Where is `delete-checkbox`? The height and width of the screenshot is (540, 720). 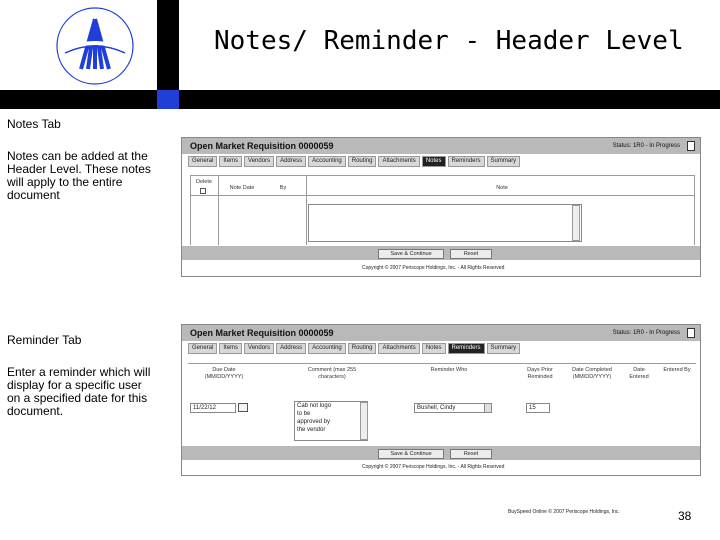 delete-checkbox is located at coordinates (203, 191).